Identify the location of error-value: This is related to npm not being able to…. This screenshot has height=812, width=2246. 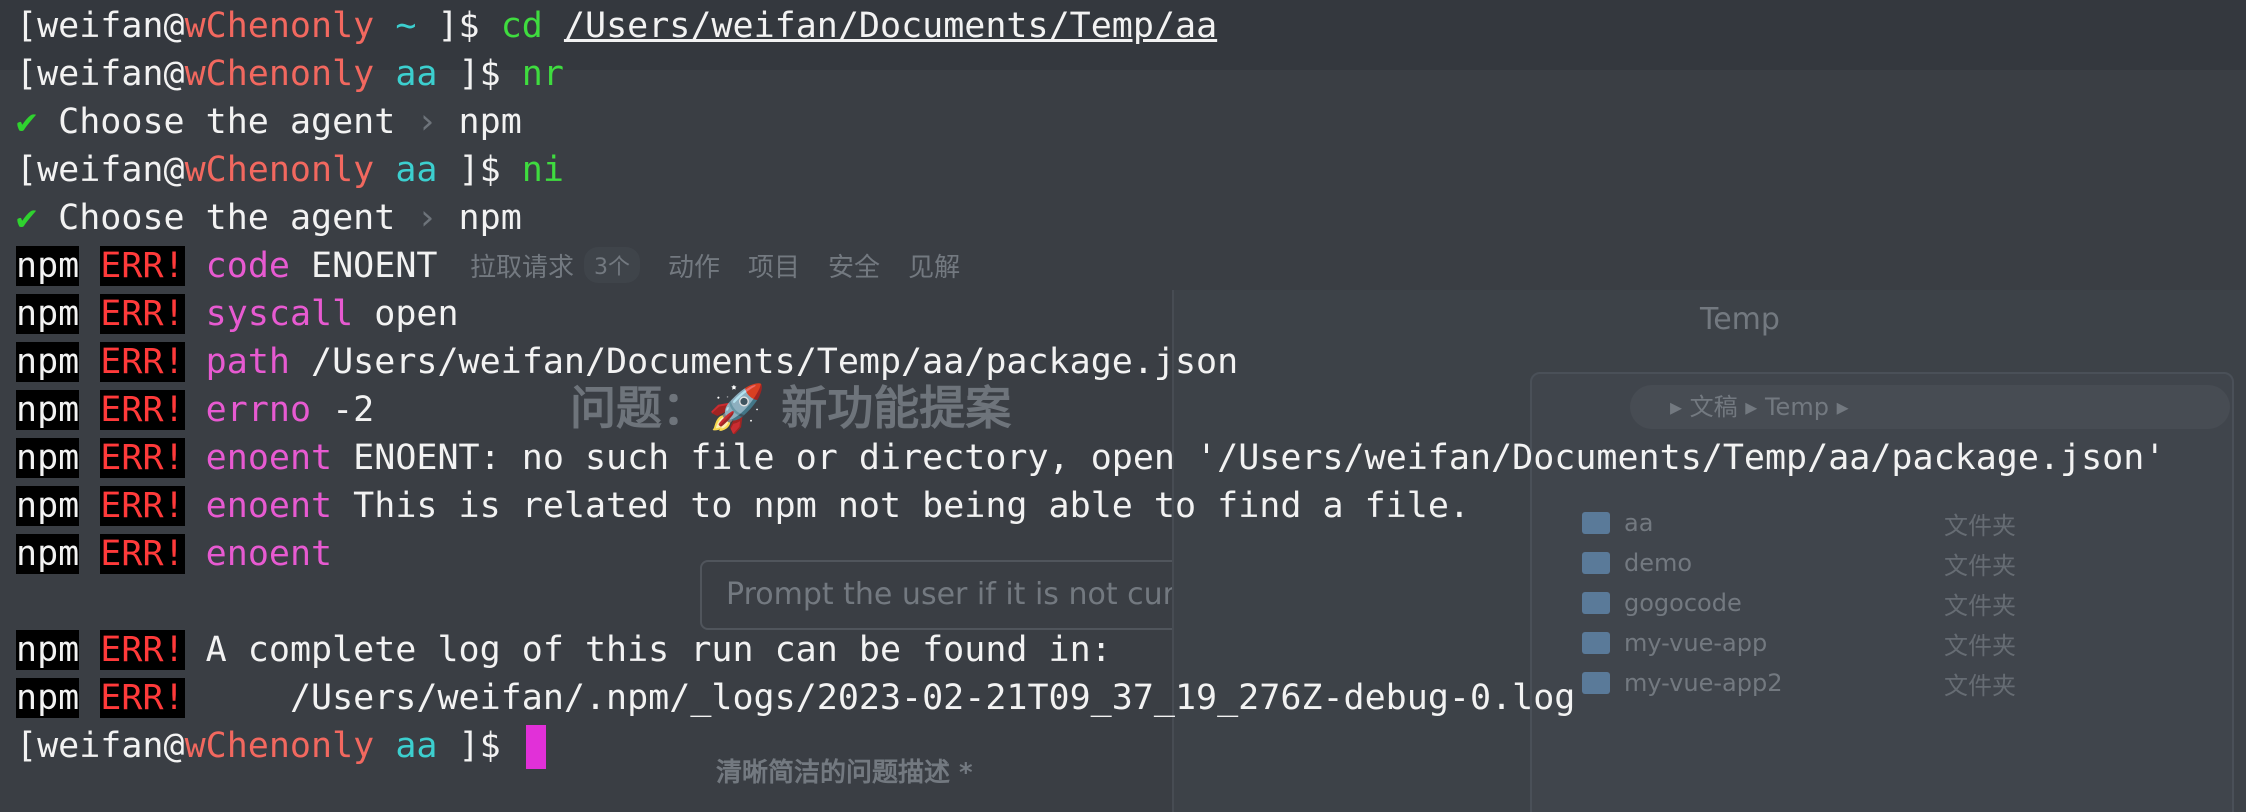
(901, 506).